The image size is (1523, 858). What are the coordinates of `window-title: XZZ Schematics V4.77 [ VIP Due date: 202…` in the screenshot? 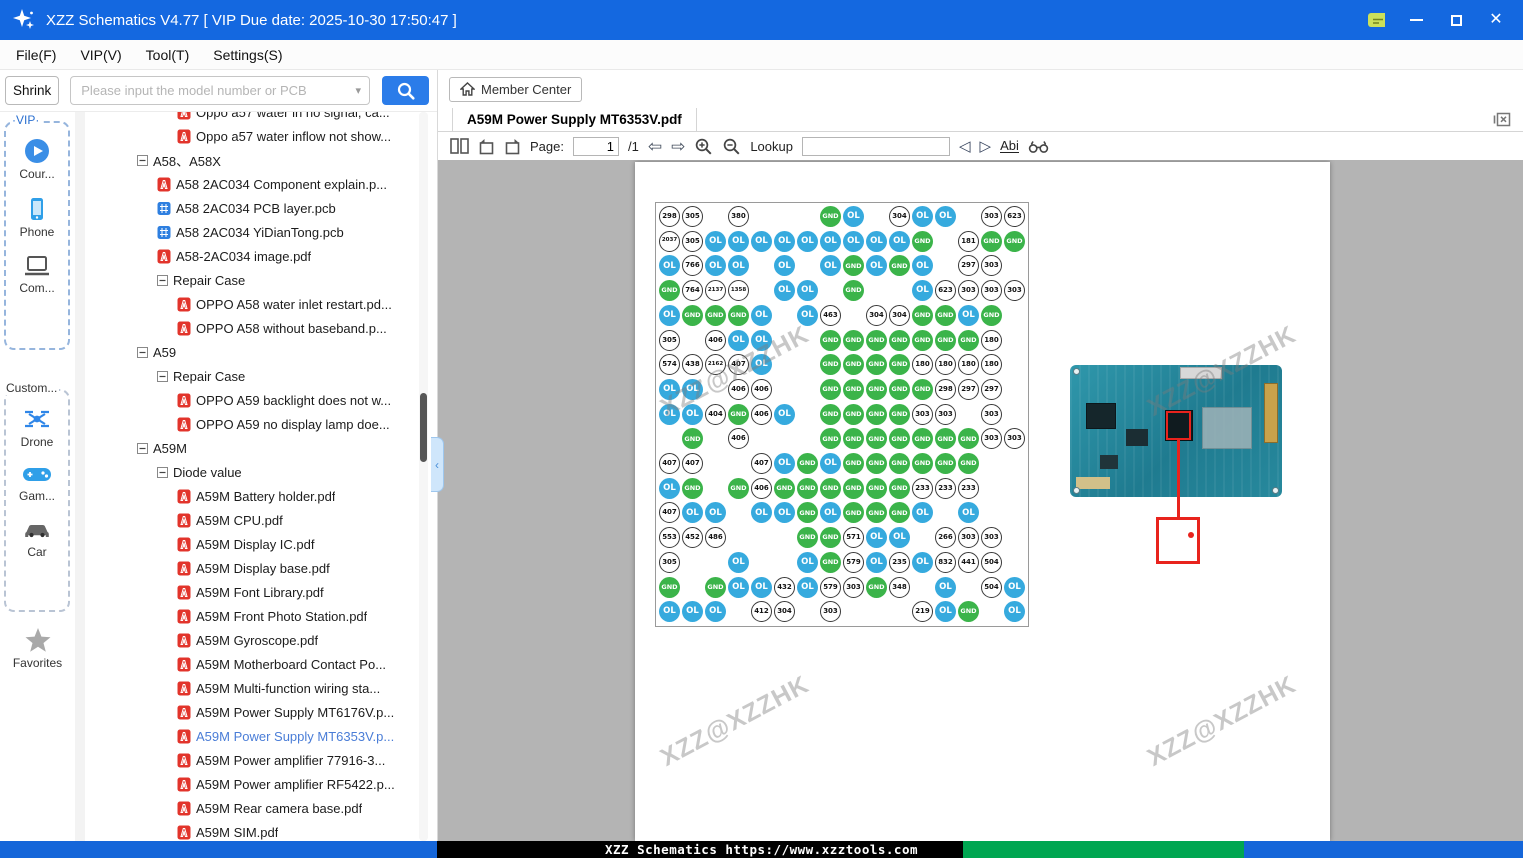 It's located at (251, 20).